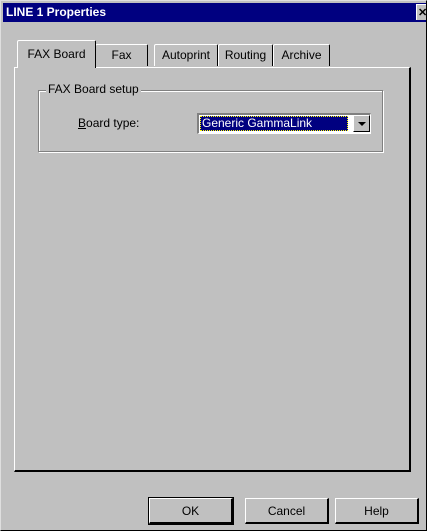 Image resolution: width=427 pixels, height=531 pixels. I want to click on tab-label: Fax, so click(121, 55).